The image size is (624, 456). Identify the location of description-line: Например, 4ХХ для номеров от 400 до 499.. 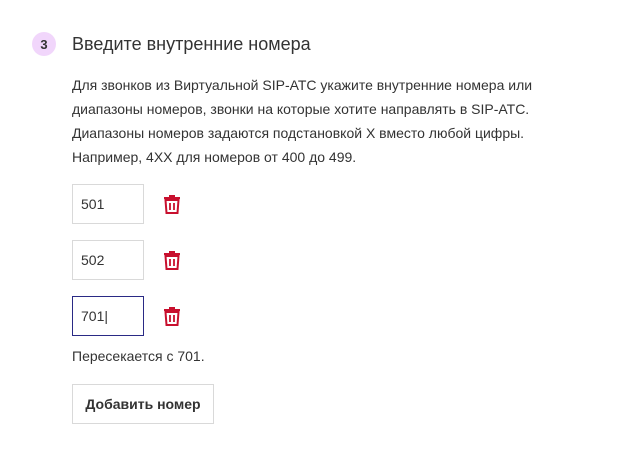
(214, 157).